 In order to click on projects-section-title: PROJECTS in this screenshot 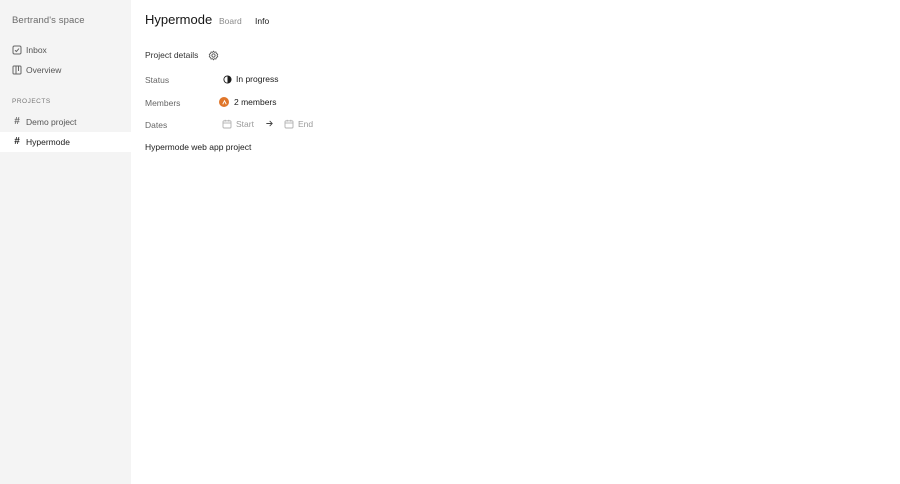, I will do `click(31, 101)`.